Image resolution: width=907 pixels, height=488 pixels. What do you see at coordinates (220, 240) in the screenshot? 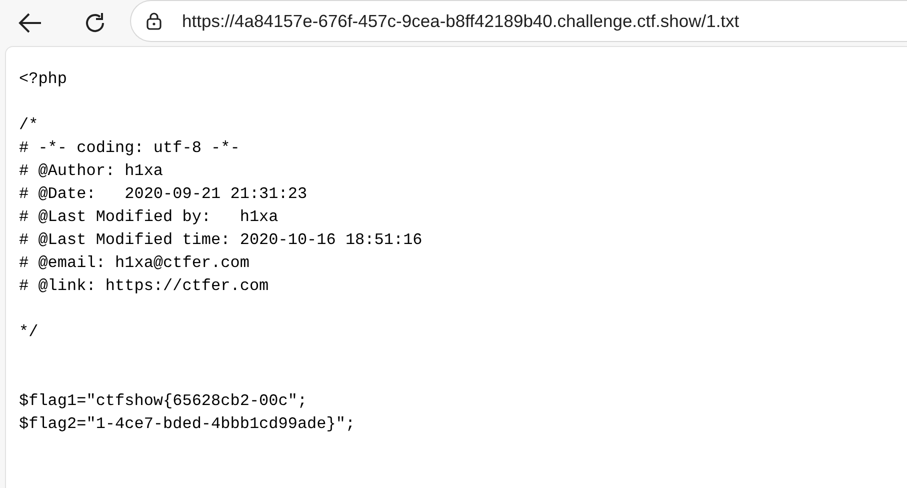
I see `code-line: # @Last Modified time: 2020-10-16 18:51:16` at bounding box center [220, 240].